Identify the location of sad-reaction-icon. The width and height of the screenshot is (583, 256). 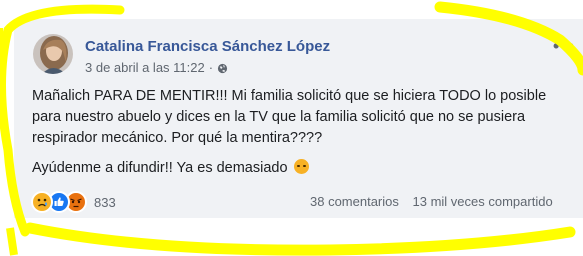
(42, 202).